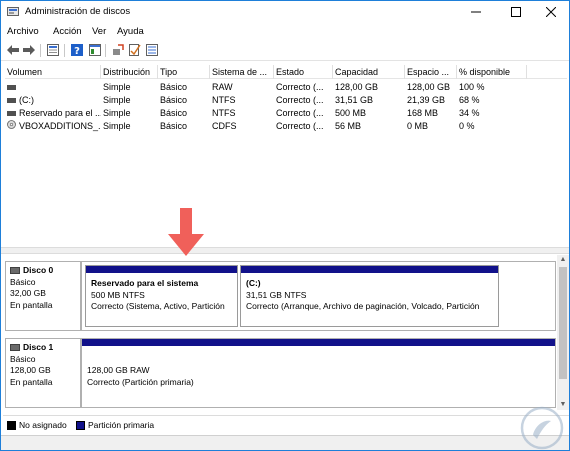 Image resolution: width=570 pixels, height=451 pixels. Describe the element at coordinates (285, 442) in the screenshot. I see `status-bar` at that location.